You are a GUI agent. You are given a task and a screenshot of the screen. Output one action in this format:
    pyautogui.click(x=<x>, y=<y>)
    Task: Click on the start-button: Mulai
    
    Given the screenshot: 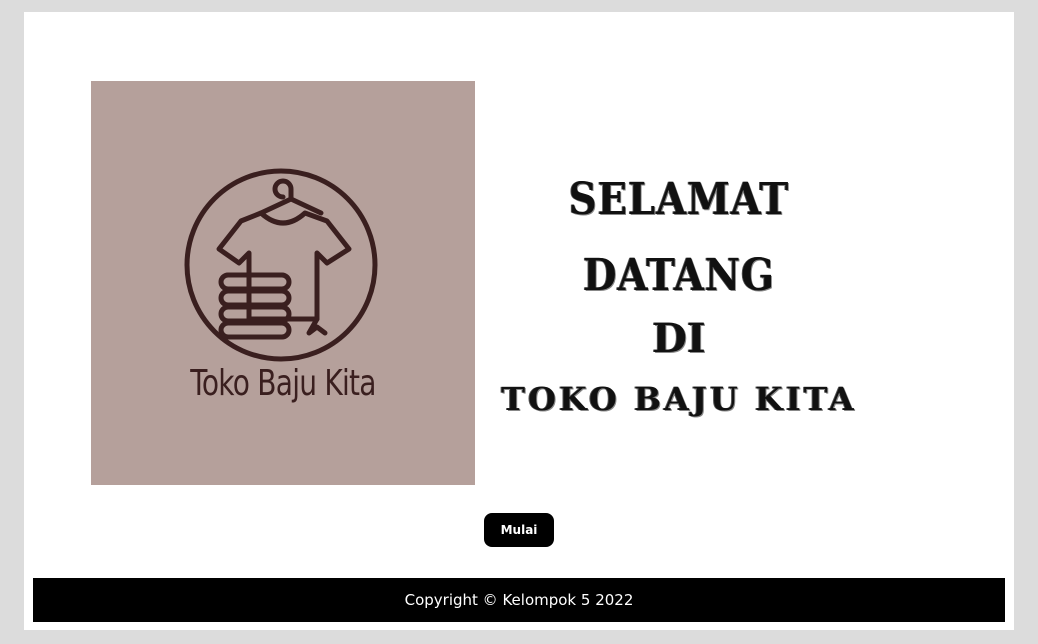 What is the action you would take?
    pyautogui.click(x=519, y=530)
    